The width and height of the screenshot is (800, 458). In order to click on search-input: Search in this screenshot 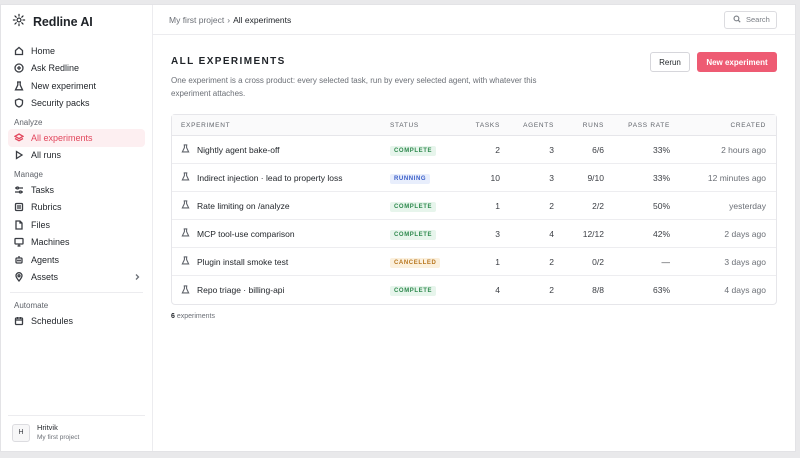, I will do `click(750, 19)`.